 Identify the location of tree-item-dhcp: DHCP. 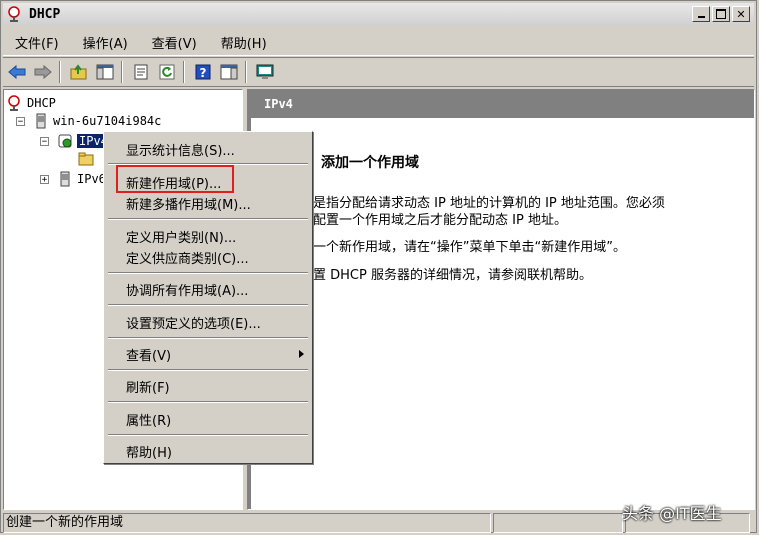
(31, 103).